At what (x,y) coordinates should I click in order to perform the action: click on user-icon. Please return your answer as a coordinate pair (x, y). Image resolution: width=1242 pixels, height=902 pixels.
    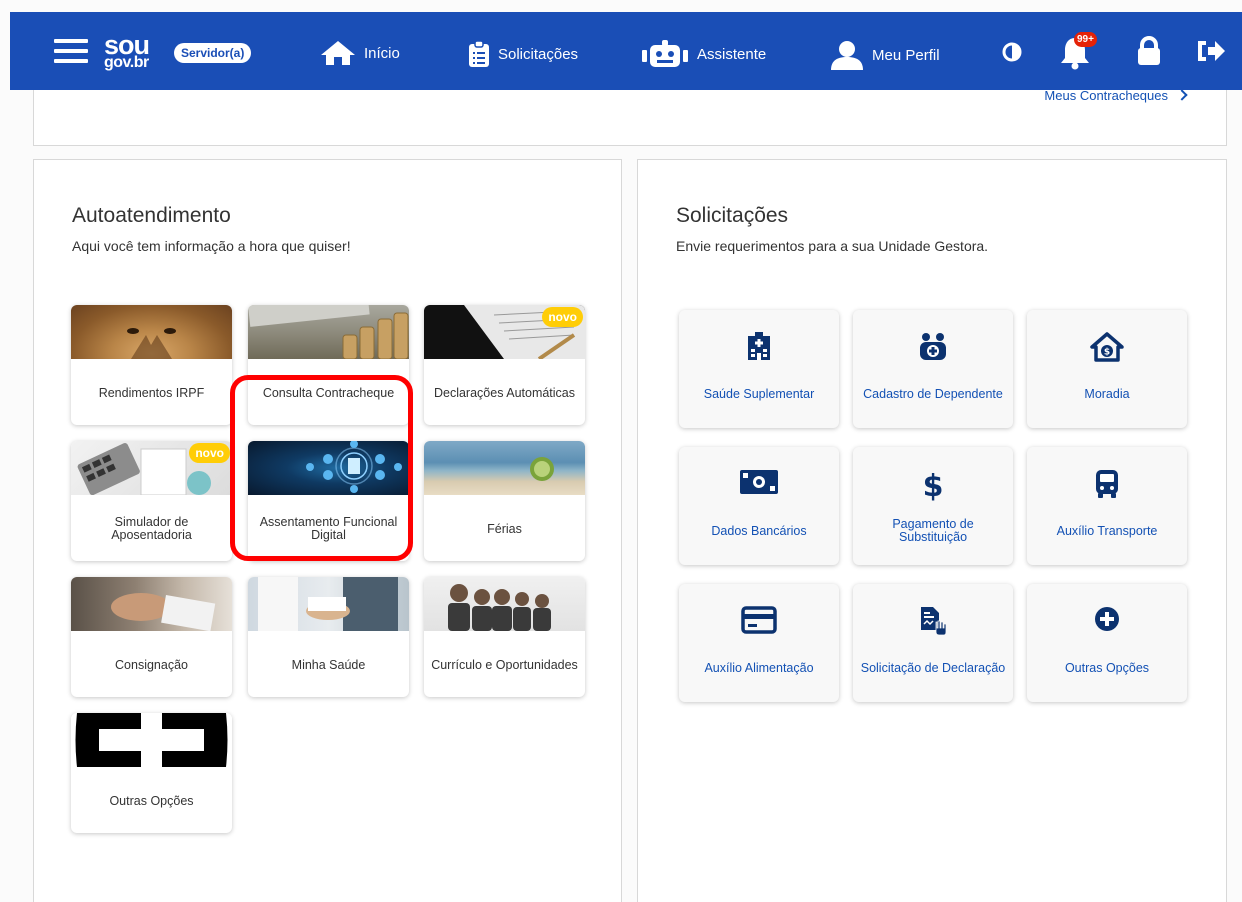
    Looking at the image, I should click on (847, 55).